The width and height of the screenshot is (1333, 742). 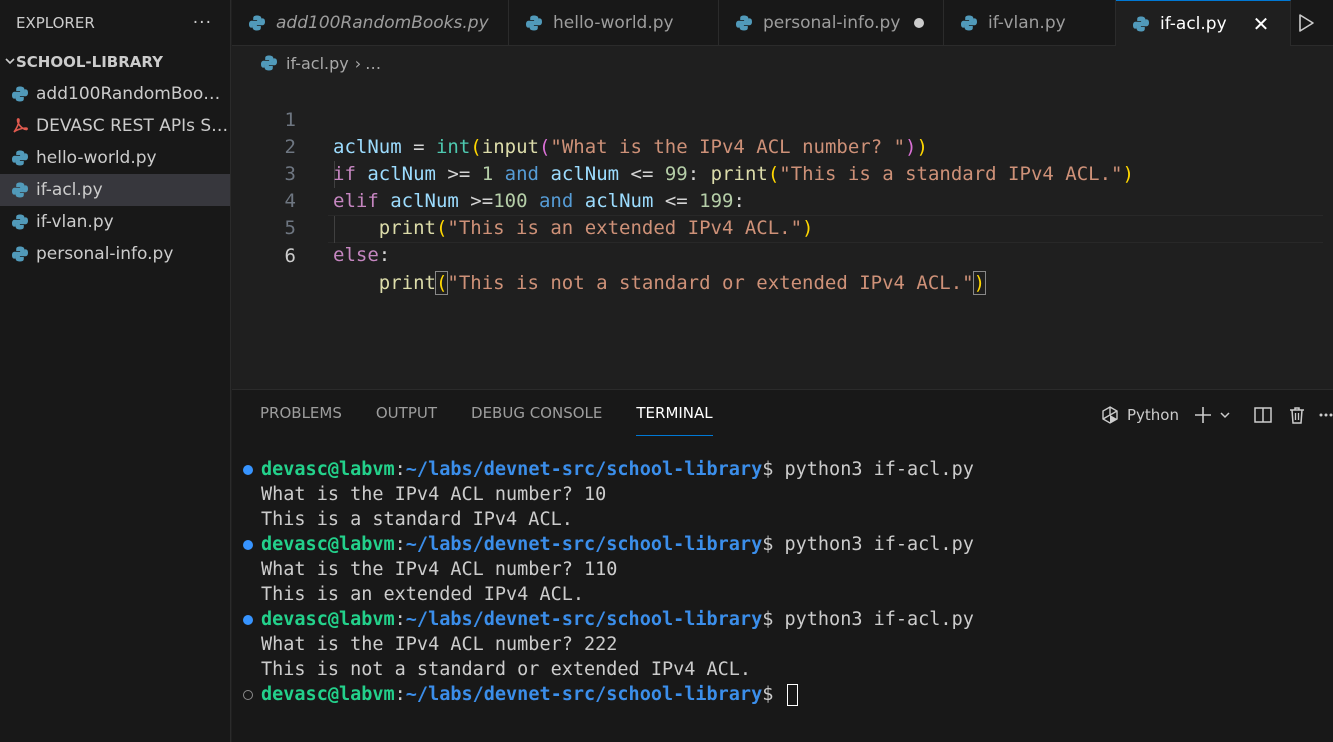 What do you see at coordinates (674, 420) in the screenshot?
I see `tab-terminal: TERMINAL` at bounding box center [674, 420].